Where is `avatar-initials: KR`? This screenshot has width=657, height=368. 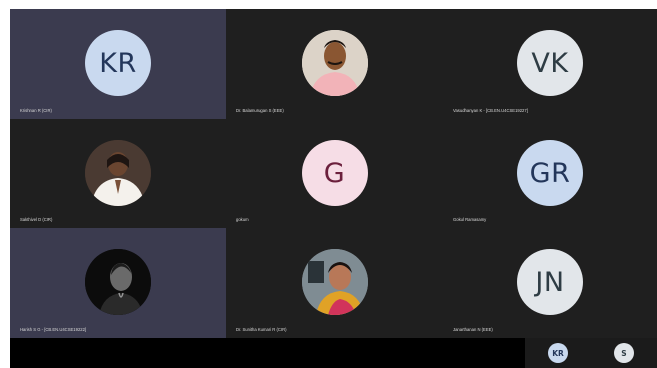 avatar-initials: KR is located at coordinates (118, 63).